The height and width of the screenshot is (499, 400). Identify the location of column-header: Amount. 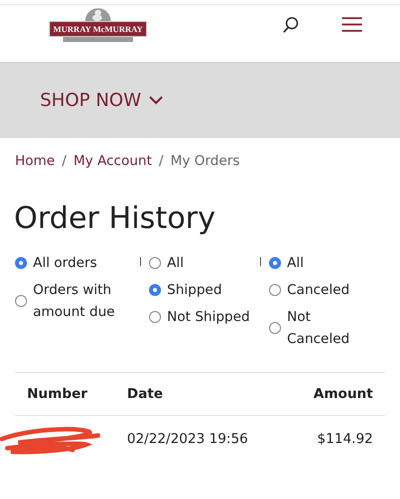
(337, 394).